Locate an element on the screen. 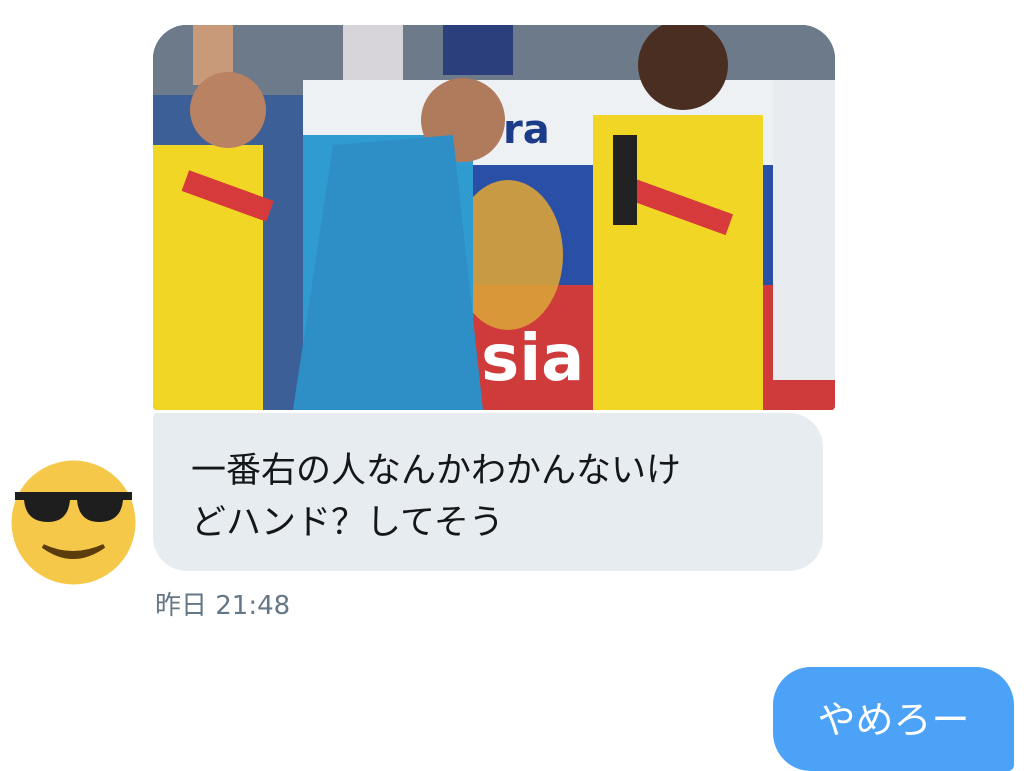 The image size is (1024, 771). sunglasses-emoji-icon is located at coordinates (73, 522).